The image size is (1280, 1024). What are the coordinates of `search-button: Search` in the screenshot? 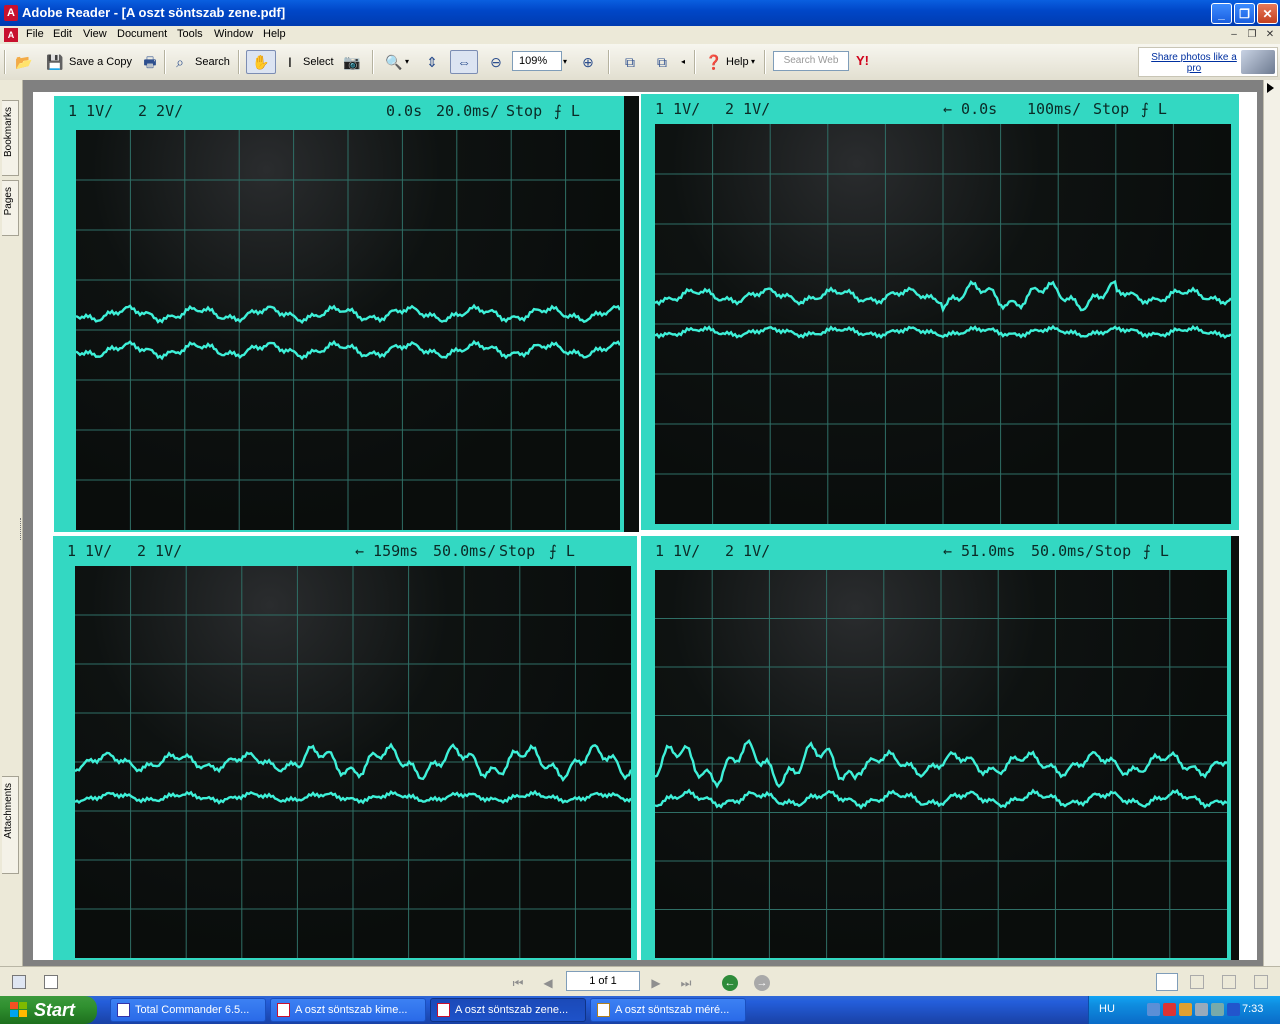 It's located at (212, 62).